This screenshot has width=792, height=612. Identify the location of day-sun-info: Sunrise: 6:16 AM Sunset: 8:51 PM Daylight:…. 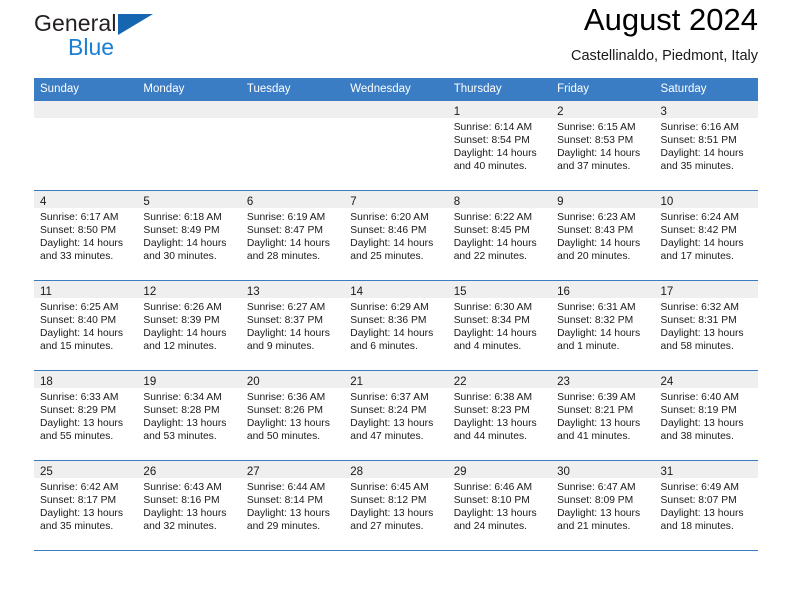
(706, 145).